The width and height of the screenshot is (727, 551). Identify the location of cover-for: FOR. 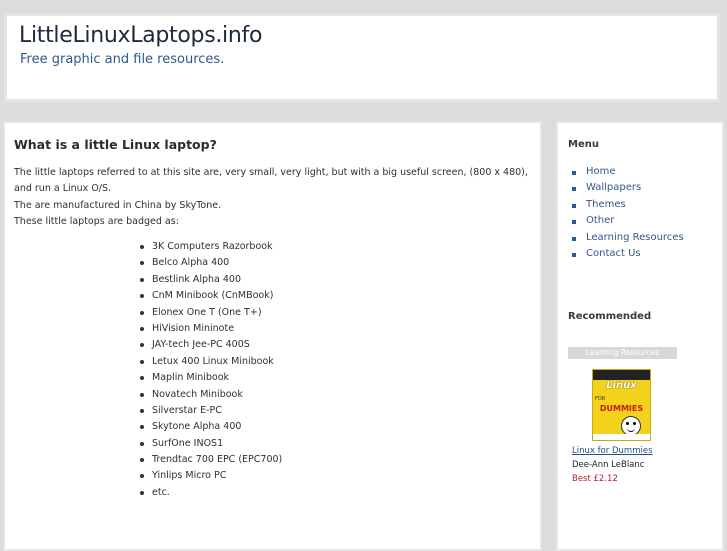
(600, 399).